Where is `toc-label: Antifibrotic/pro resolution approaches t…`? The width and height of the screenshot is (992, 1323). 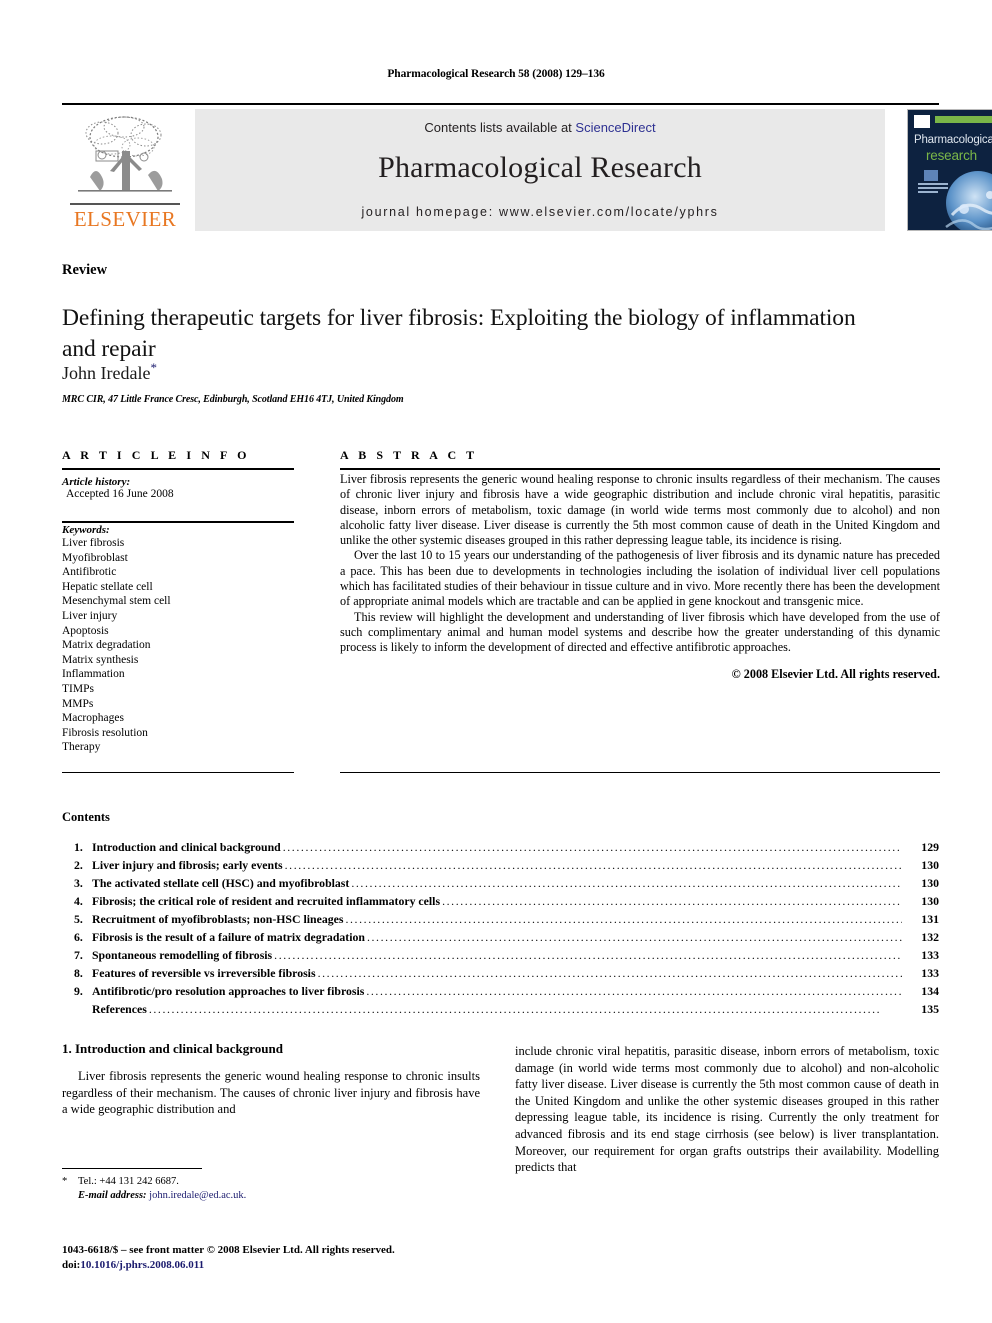 toc-label: Antifibrotic/pro resolution approaches t… is located at coordinates (228, 991).